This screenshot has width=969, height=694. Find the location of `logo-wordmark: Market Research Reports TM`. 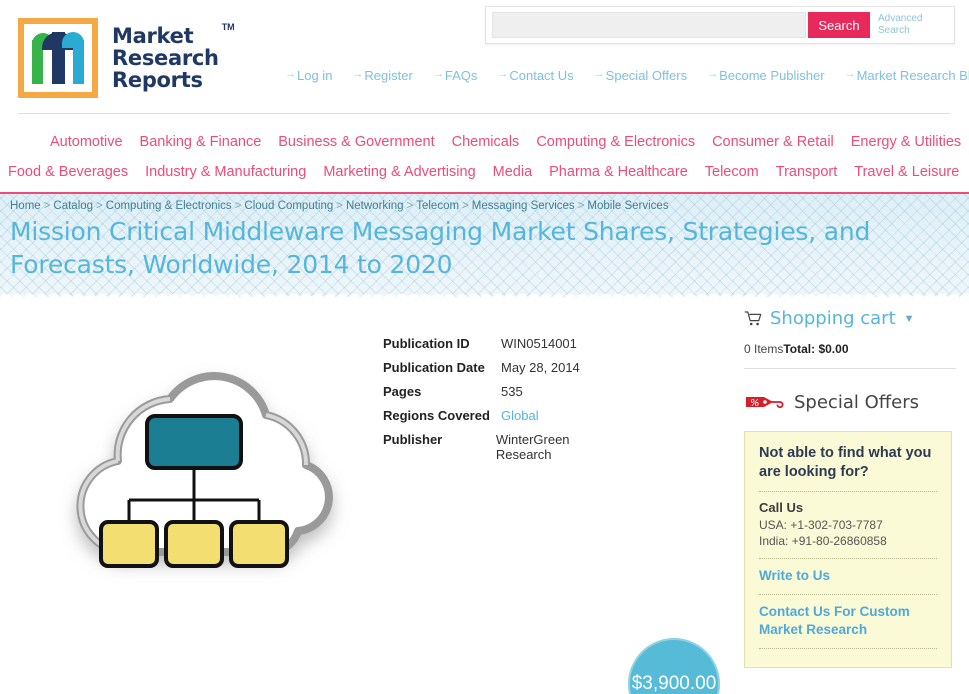

logo-wordmark: Market Research Reports TM is located at coordinates (173, 57).